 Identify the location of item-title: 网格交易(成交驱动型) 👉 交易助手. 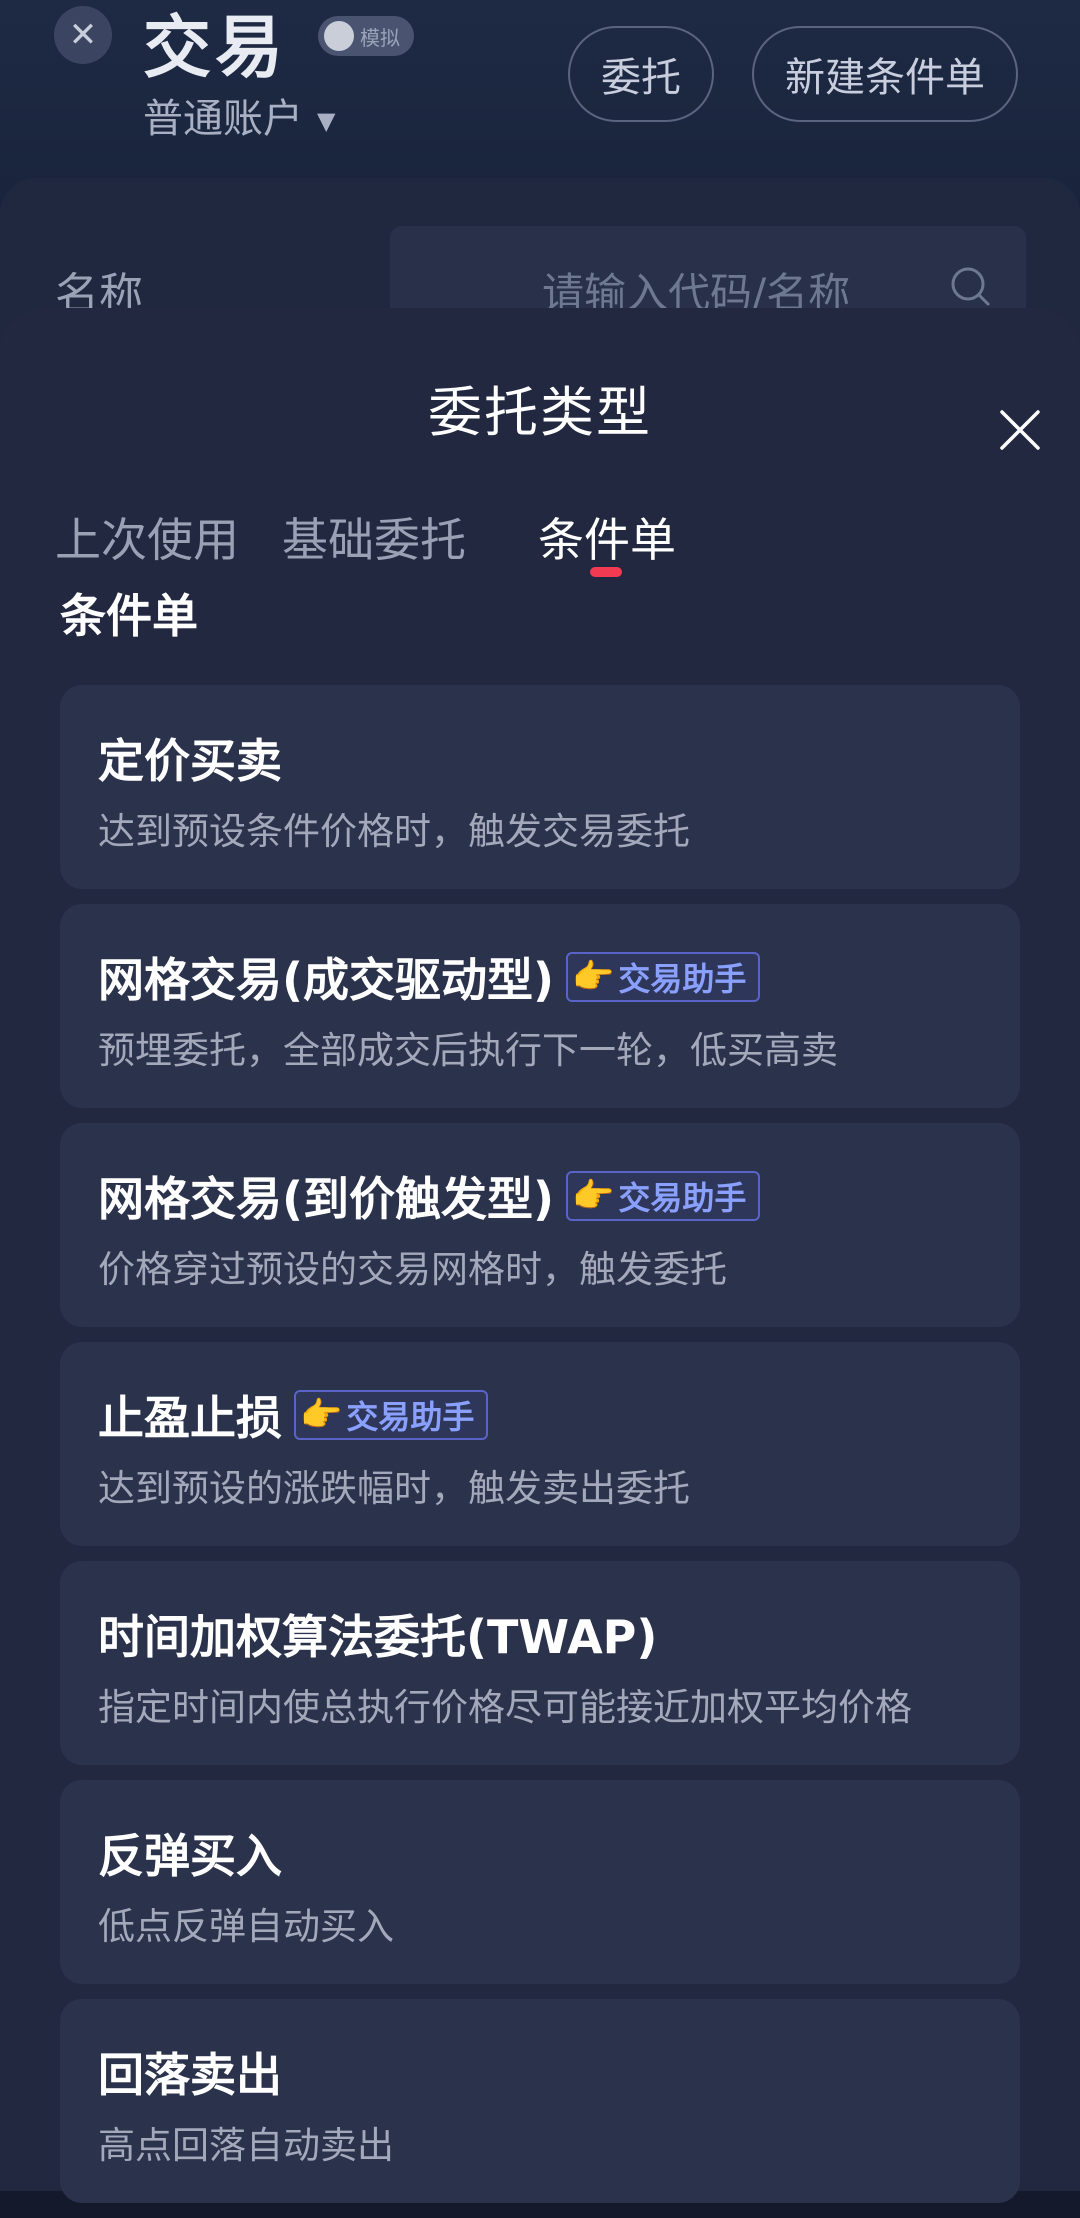
(429, 977).